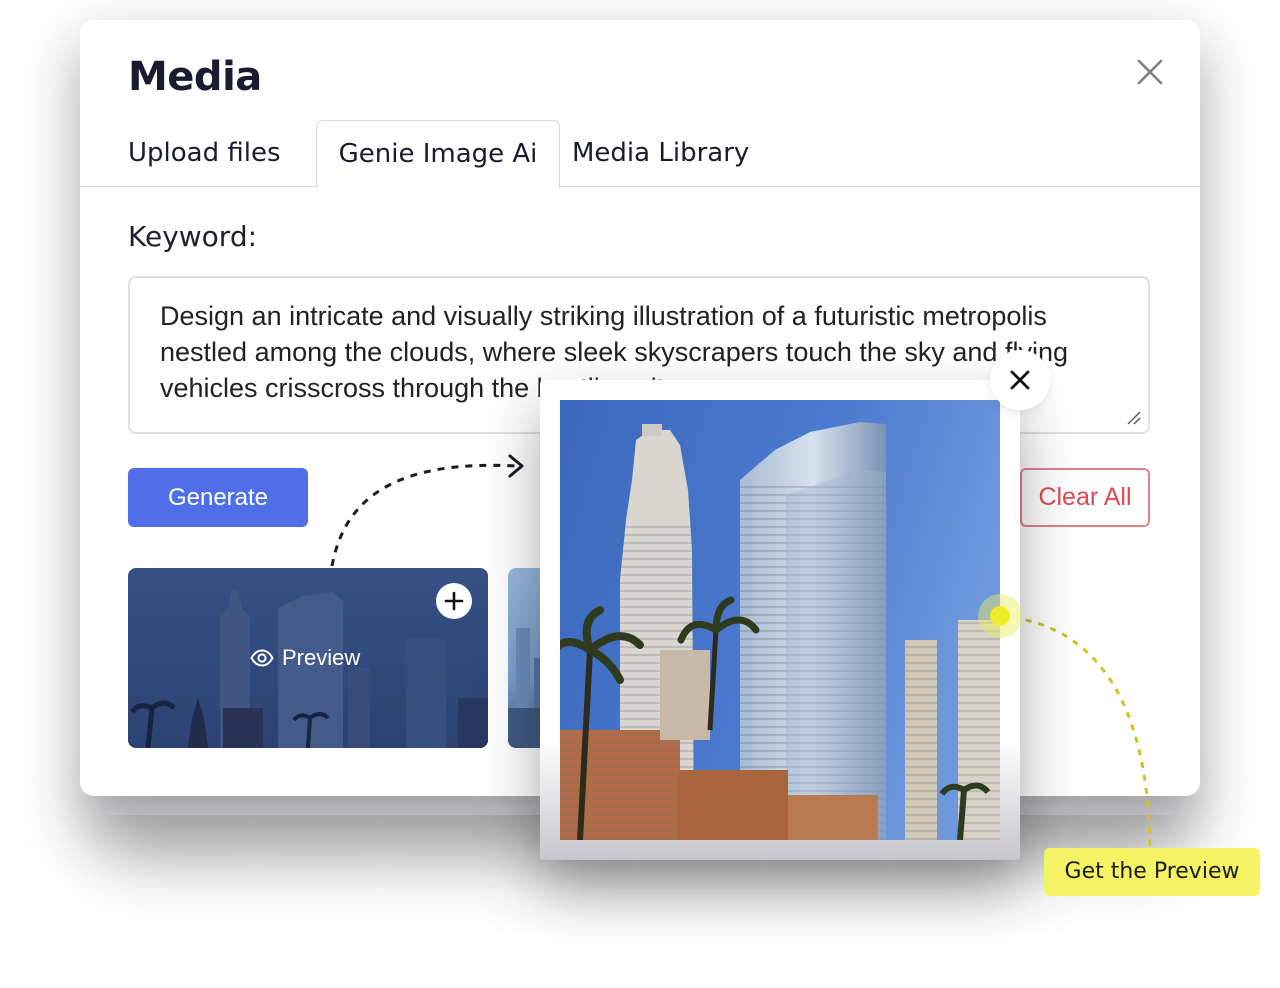 The height and width of the screenshot is (988, 1280). Describe the element at coordinates (204, 153) in the screenshot. I see `tab-upload-files: Upload files` at that location.